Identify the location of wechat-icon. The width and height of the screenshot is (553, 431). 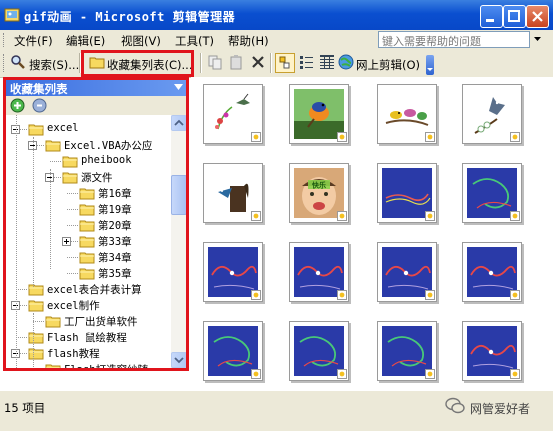
(455, 405).